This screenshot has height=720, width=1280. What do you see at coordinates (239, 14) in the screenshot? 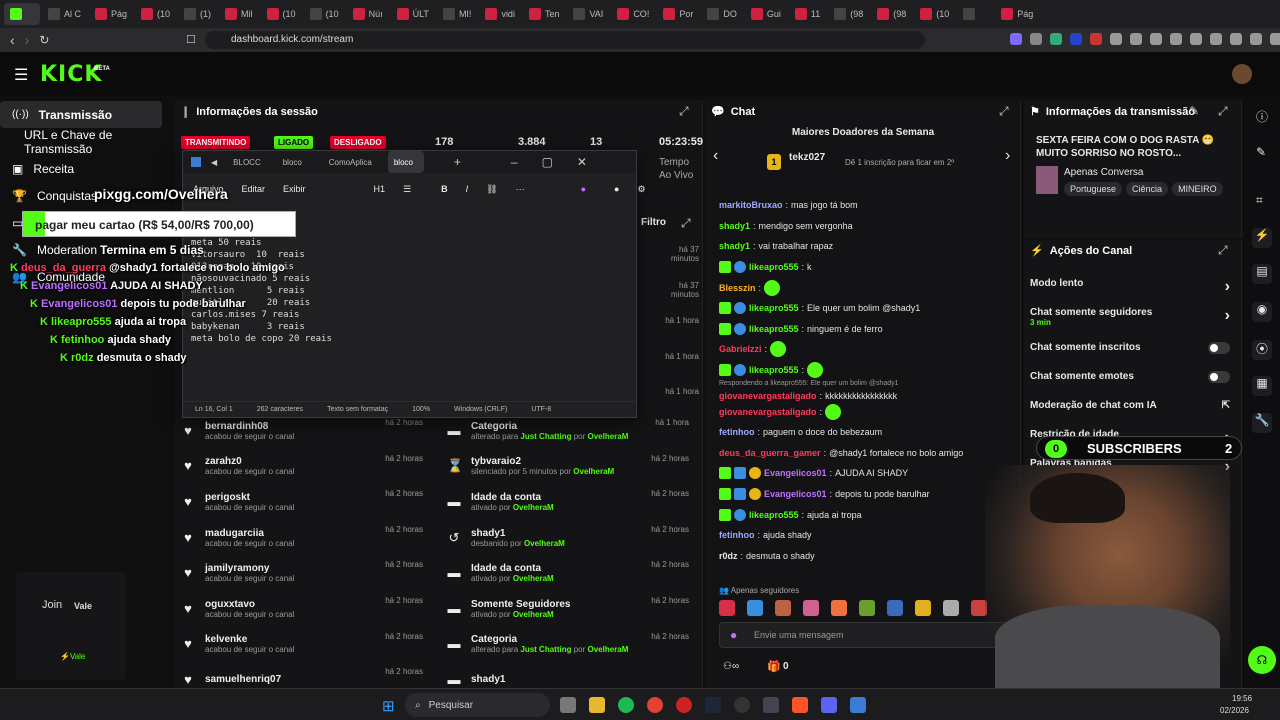
I see `browser-tab: Mil` at bounding box center [239, 14].